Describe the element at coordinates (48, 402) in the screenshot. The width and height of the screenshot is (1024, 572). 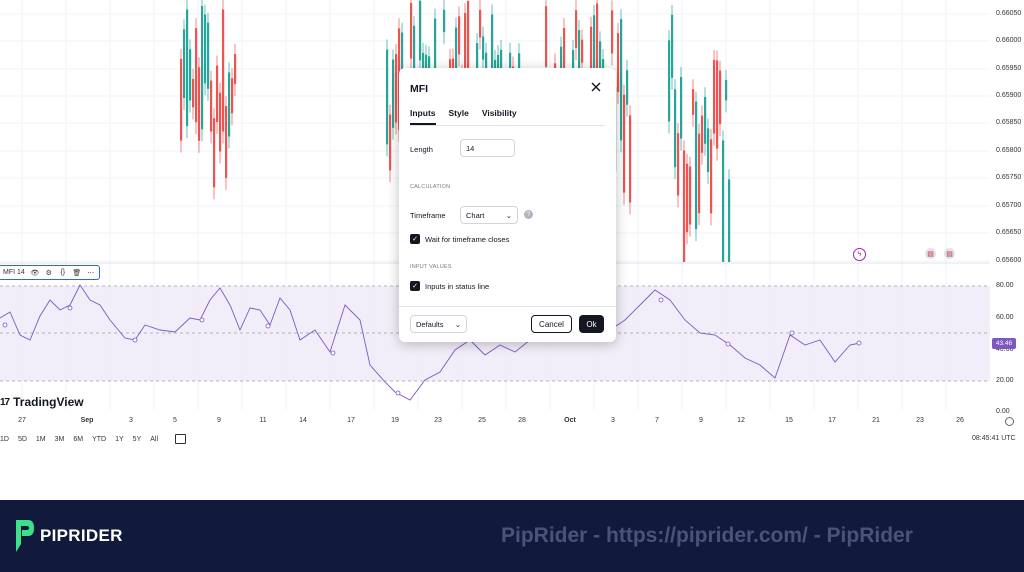
I see `tradingview-logo-text: TradingView` at that location.